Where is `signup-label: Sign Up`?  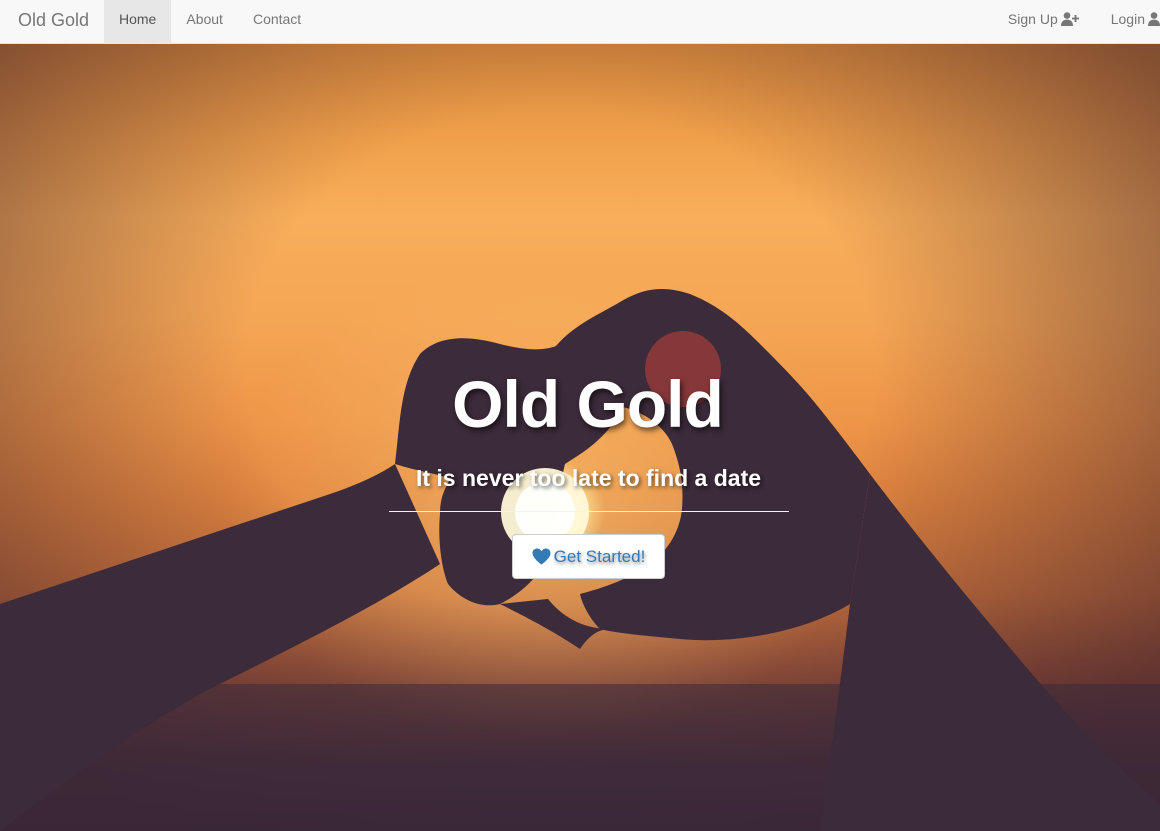 signup-label: Sign Up is located at coordinates (1032, 19).